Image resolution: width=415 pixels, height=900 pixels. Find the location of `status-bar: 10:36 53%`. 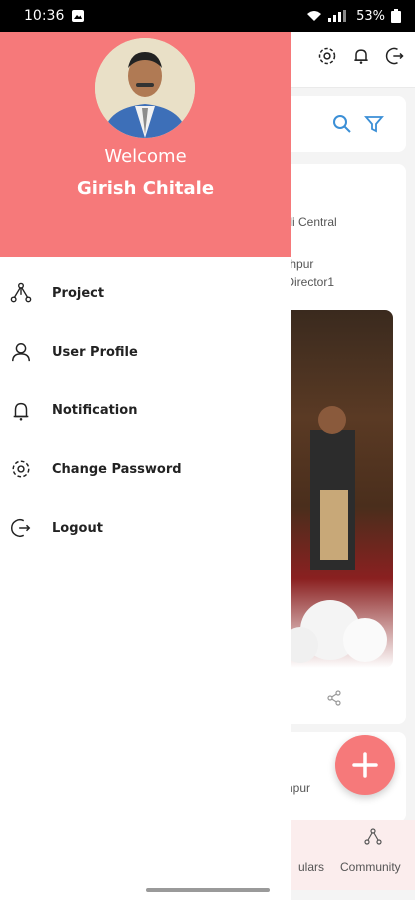

status-bar: 10:36 53% is located at coordinates (207, 16).